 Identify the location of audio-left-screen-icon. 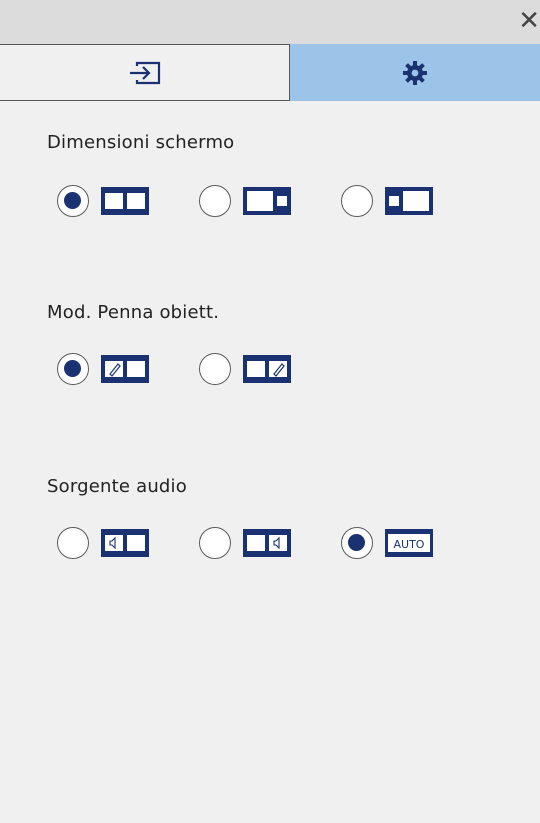
(125, 543).